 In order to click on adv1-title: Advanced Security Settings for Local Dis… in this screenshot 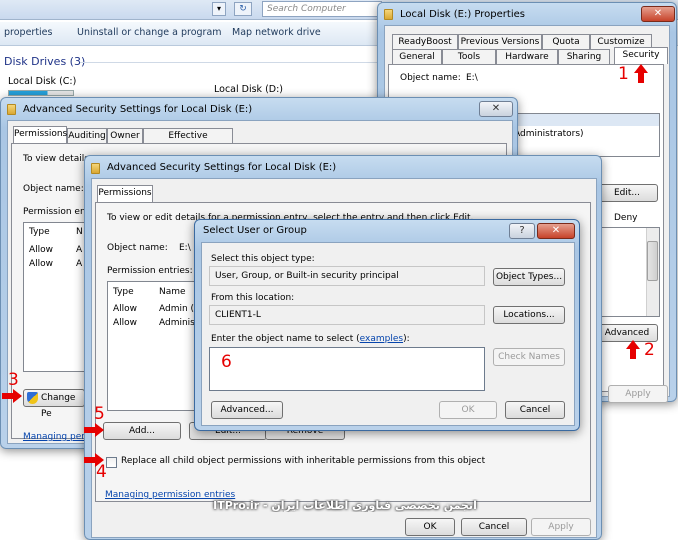, I will do `click(138, 109)`.